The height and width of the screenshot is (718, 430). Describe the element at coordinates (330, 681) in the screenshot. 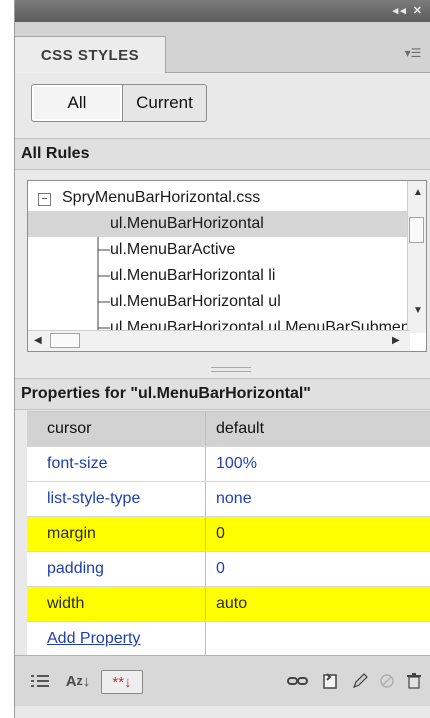

I see `new-css-rule-icon` at that location.